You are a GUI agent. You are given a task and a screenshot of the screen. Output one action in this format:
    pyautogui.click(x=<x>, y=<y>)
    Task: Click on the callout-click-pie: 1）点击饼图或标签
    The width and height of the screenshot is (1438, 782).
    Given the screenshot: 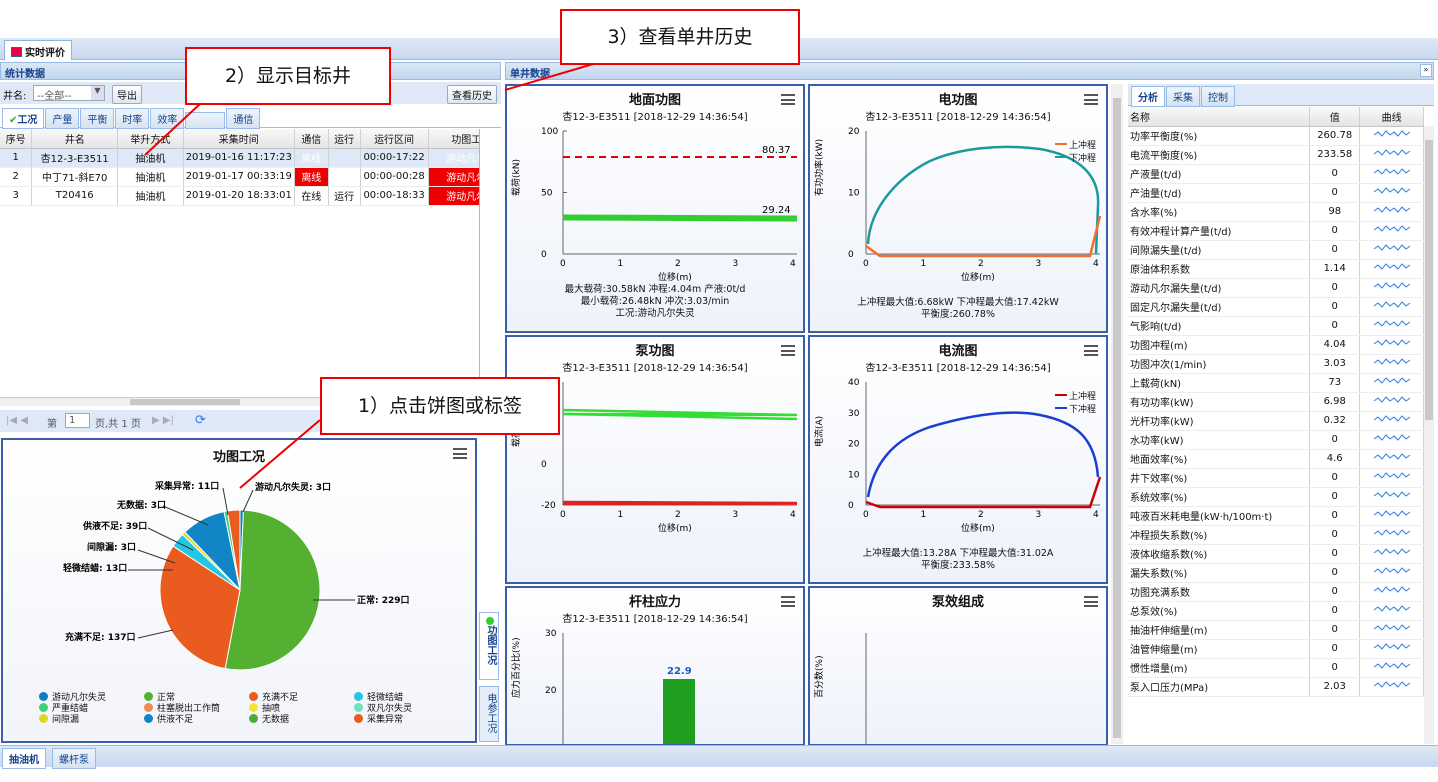 What is the action you would take?
    pyautogui.click(x=440, y=406)
    